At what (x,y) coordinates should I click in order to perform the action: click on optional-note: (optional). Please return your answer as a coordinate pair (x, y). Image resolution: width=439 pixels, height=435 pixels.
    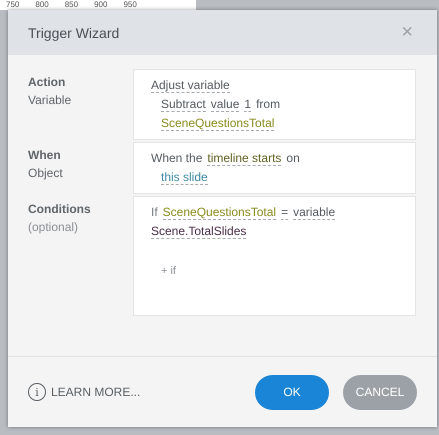
    Looking at the image, I should click on (54, 227).